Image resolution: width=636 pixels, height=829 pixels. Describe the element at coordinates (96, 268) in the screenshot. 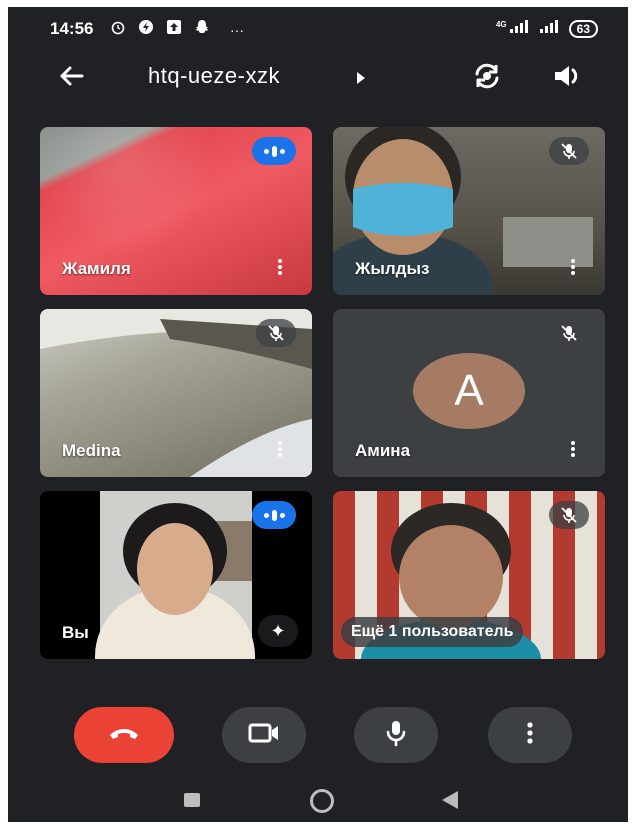

I see `participant-name: Жамиля` at that location.